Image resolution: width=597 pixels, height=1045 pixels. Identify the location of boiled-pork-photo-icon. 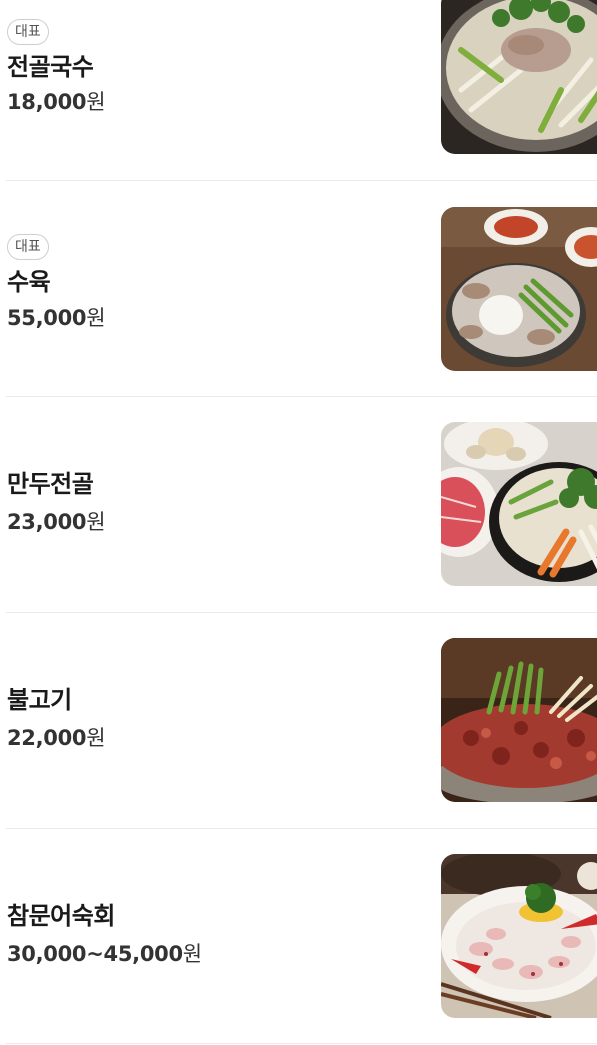
(519, 289).